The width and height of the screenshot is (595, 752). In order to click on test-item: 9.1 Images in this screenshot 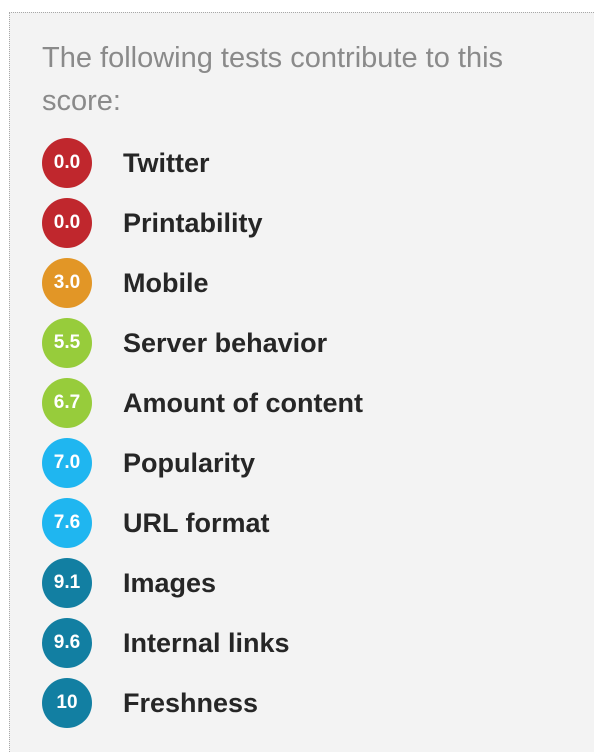, I will do `click(202, 583)`.